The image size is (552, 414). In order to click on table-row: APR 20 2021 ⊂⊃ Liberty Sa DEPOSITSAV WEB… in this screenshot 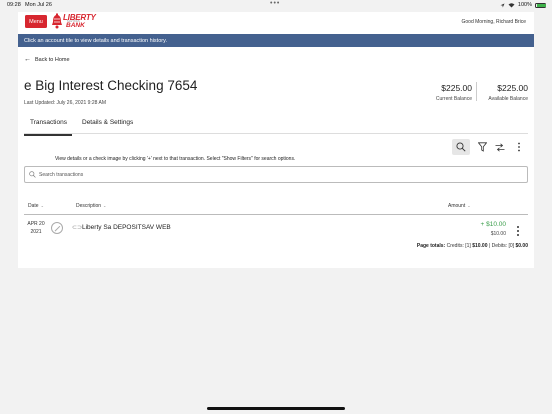, I will do `click(276, 229)`.